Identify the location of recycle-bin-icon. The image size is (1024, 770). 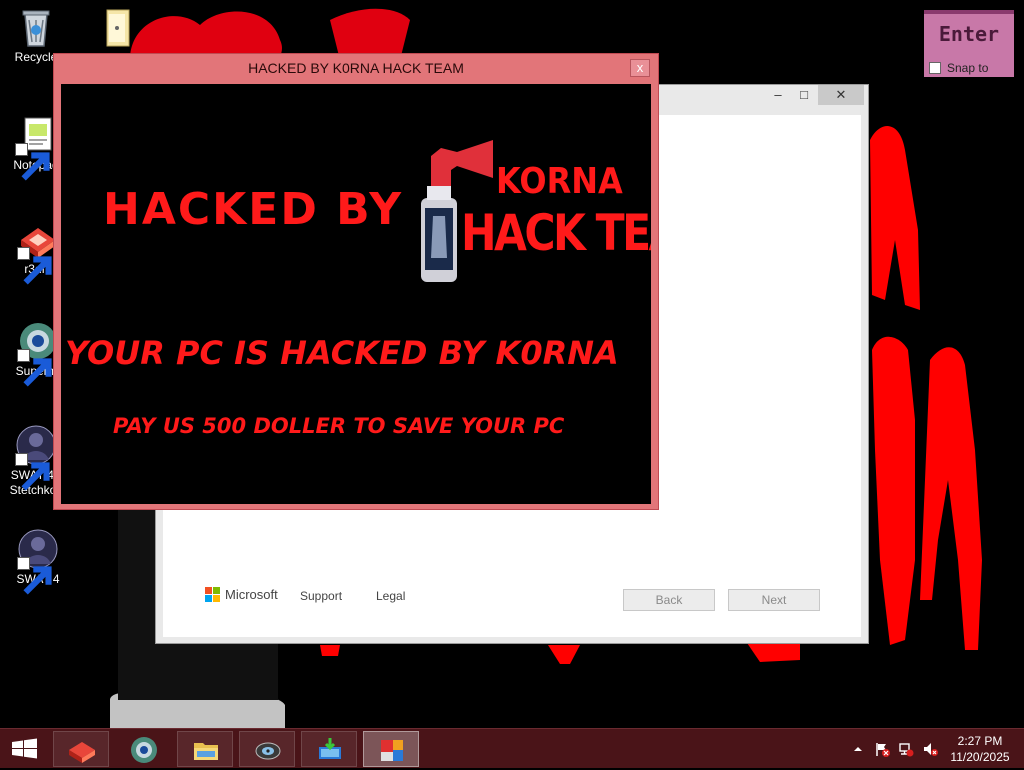
(36, 27).